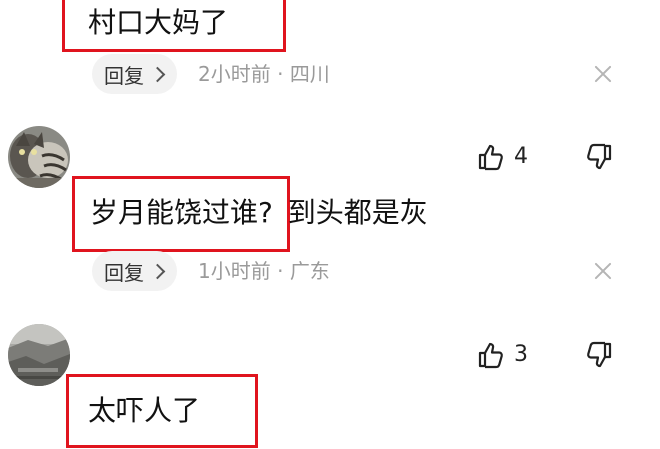  Describe the element at coordinates (521, 354) in the screenshot. I see `like-count: 3` at that location.